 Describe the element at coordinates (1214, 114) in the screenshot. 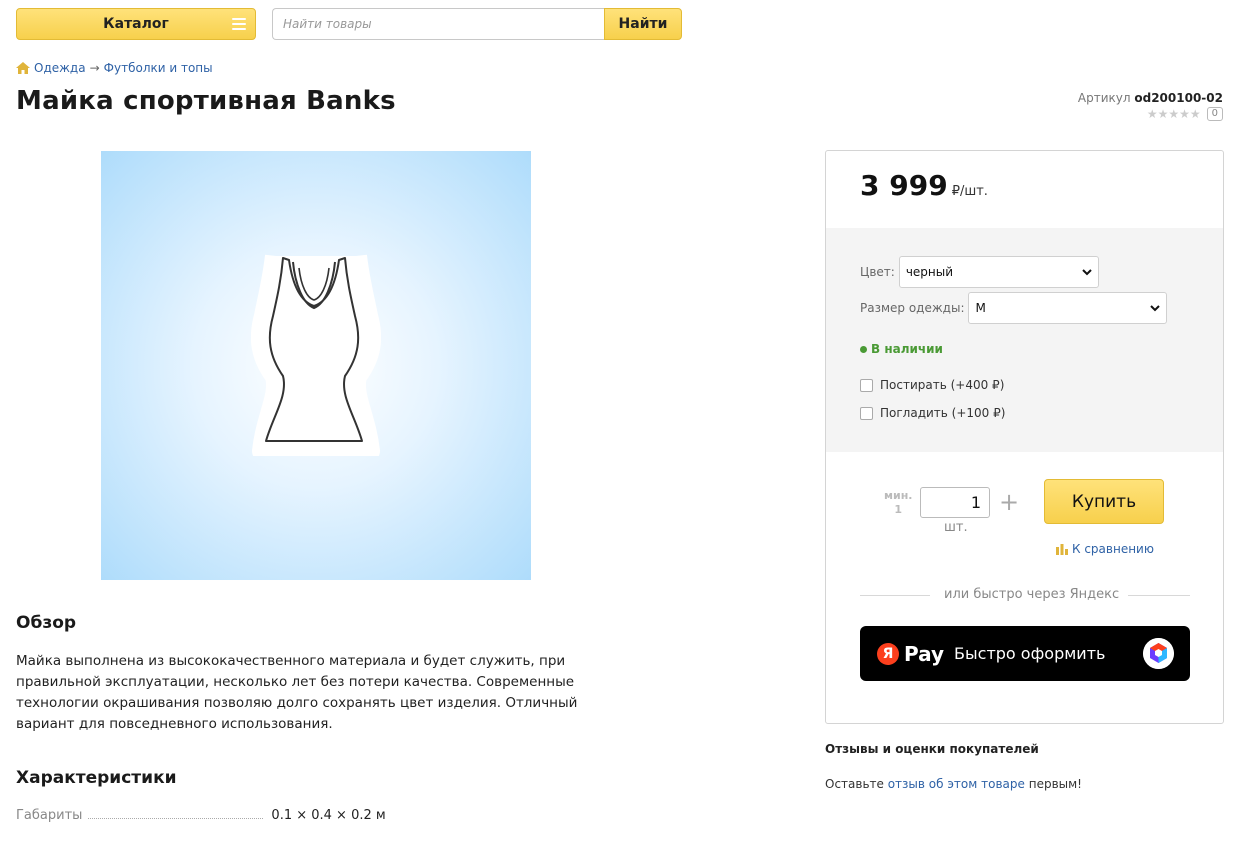

I see `review-count-badge: 0` at that location.